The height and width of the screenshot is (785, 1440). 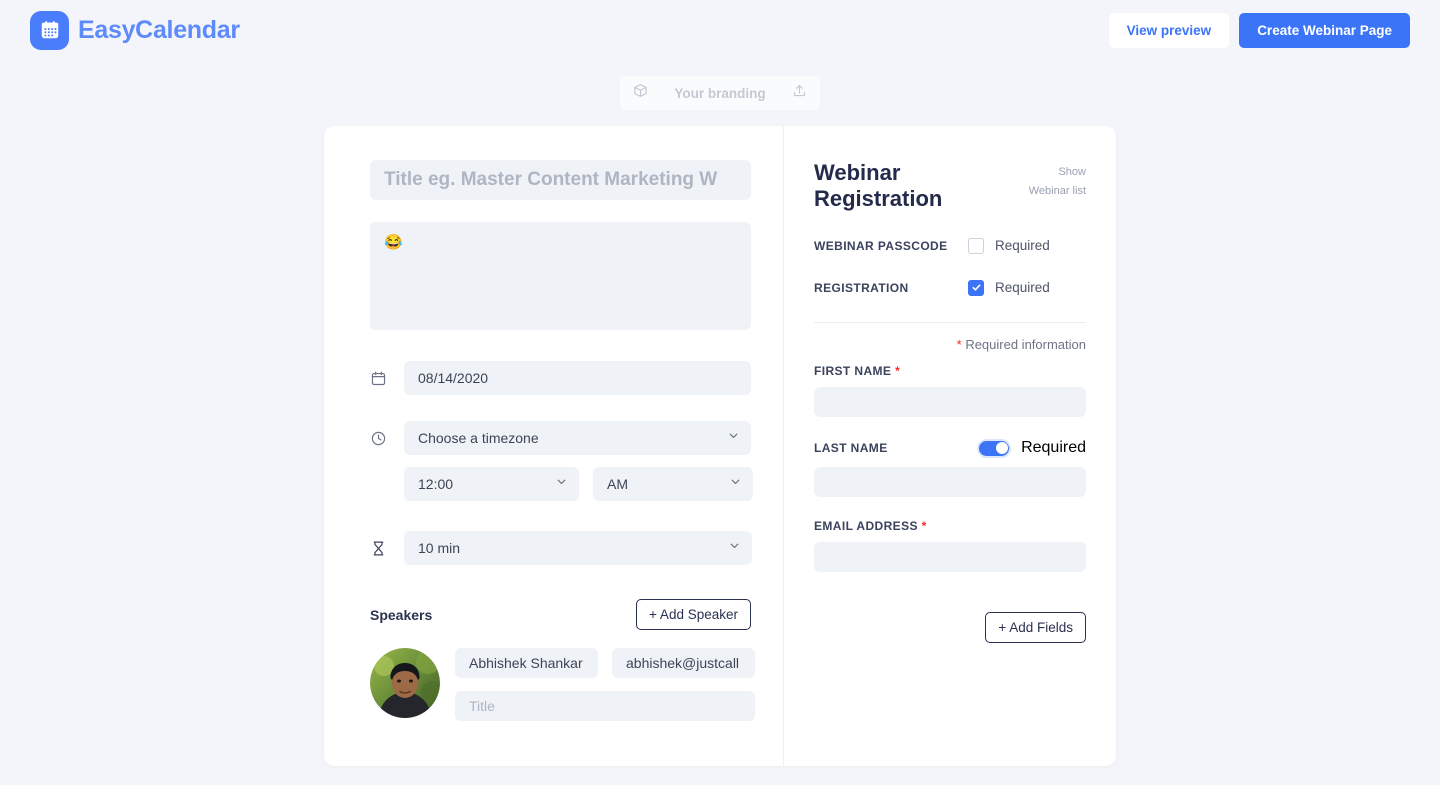 I want to click on top-bar-actions: View preview Create Webinar Page, so click(x=1259, y=30).